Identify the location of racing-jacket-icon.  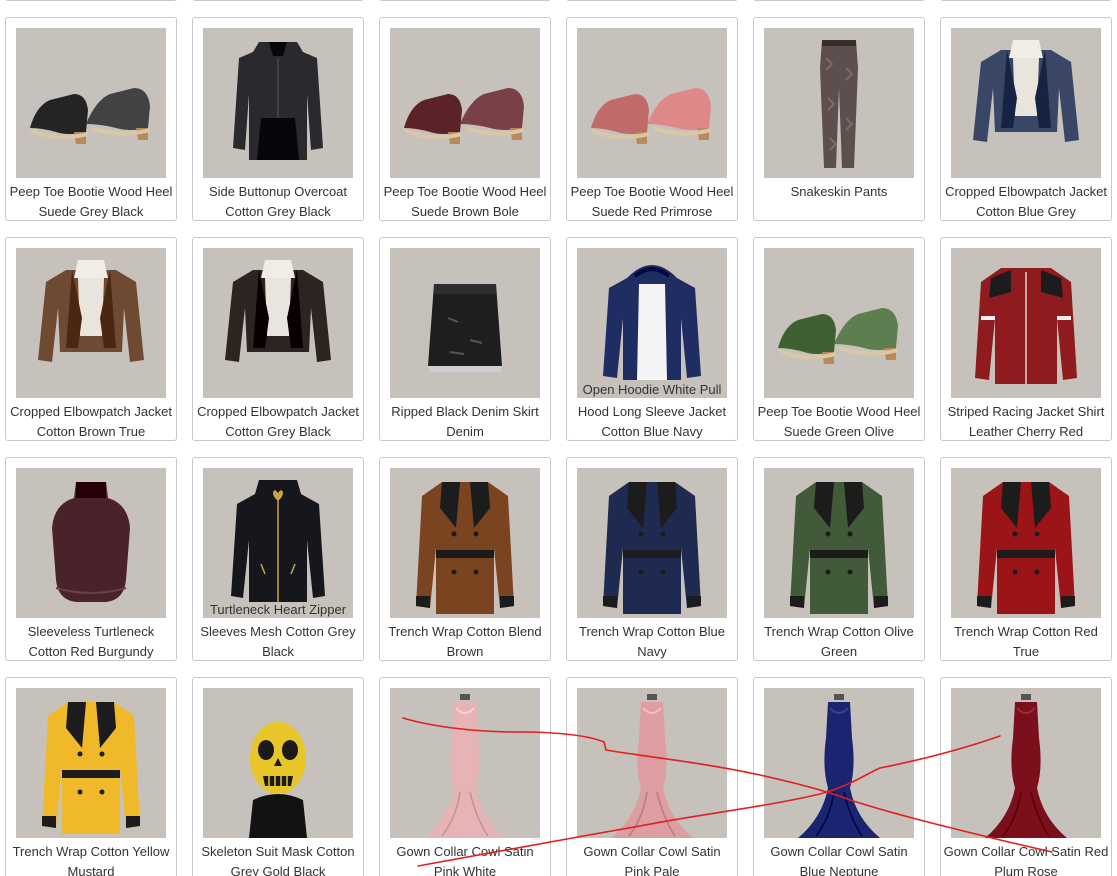
(1026, 326).